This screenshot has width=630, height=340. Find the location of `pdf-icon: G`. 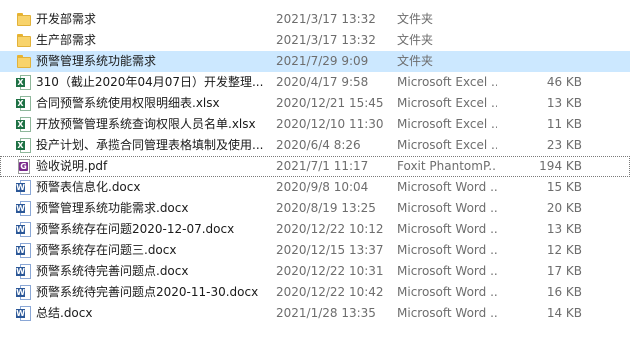

pdf-icon: G is located at coordinates (24, 166).